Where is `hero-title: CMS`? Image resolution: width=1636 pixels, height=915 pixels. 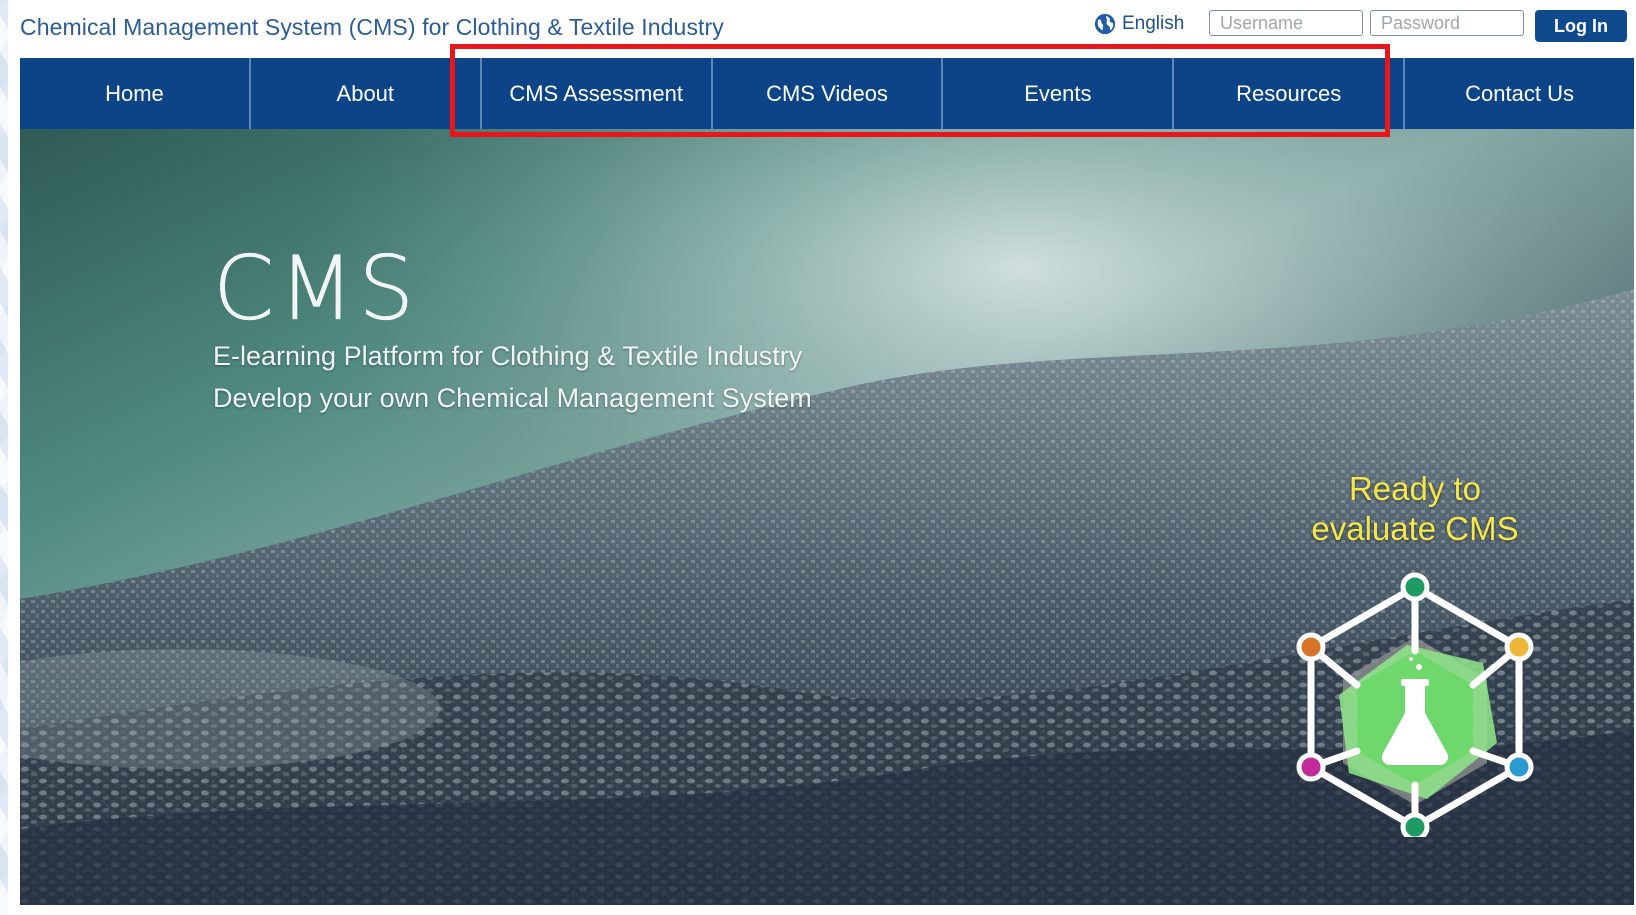 hero-title: CMS is located at coordinates (315, 288).